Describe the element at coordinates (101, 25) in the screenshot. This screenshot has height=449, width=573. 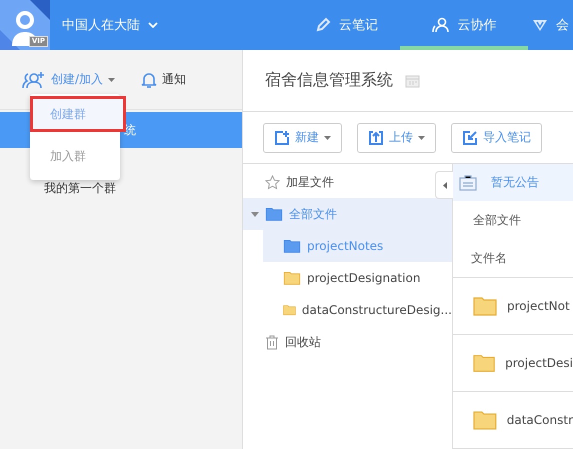
I see `user-name: 中国人在大陆` at that location.